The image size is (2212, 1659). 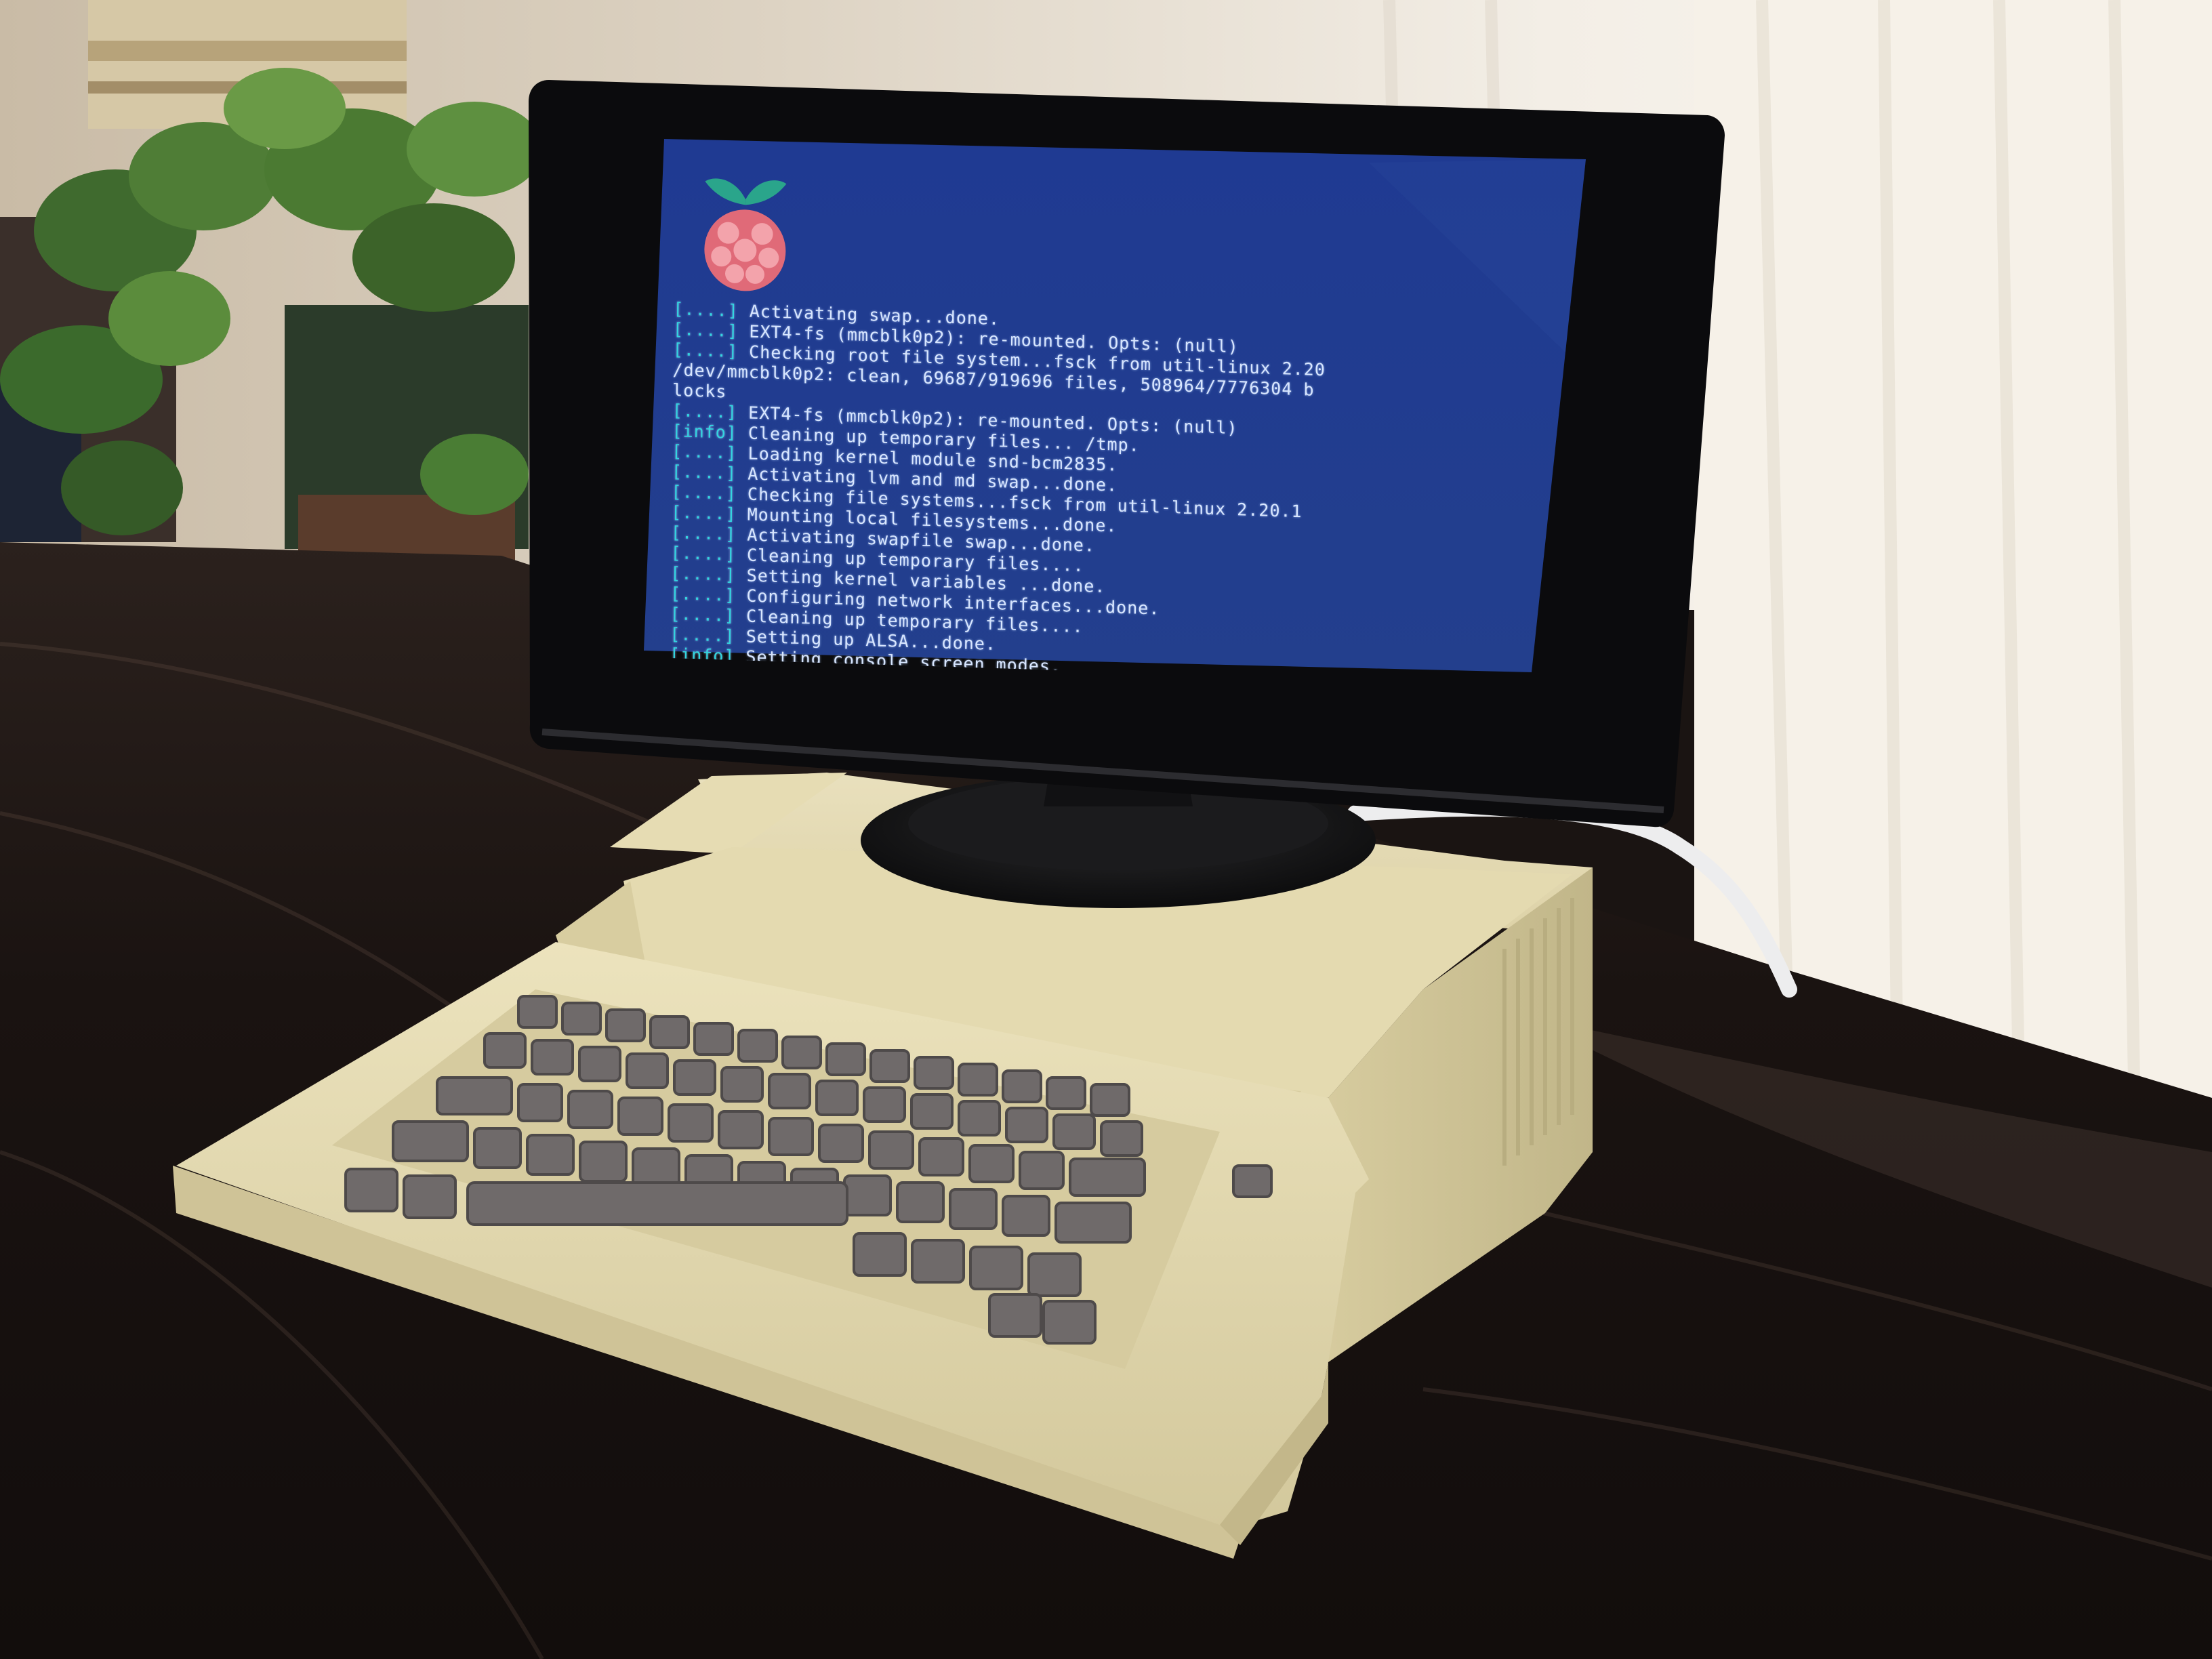 What do you see at coordinates (699, 391) in the screenshot?
I see `console-message: locks` at bounding box center [699, 391].